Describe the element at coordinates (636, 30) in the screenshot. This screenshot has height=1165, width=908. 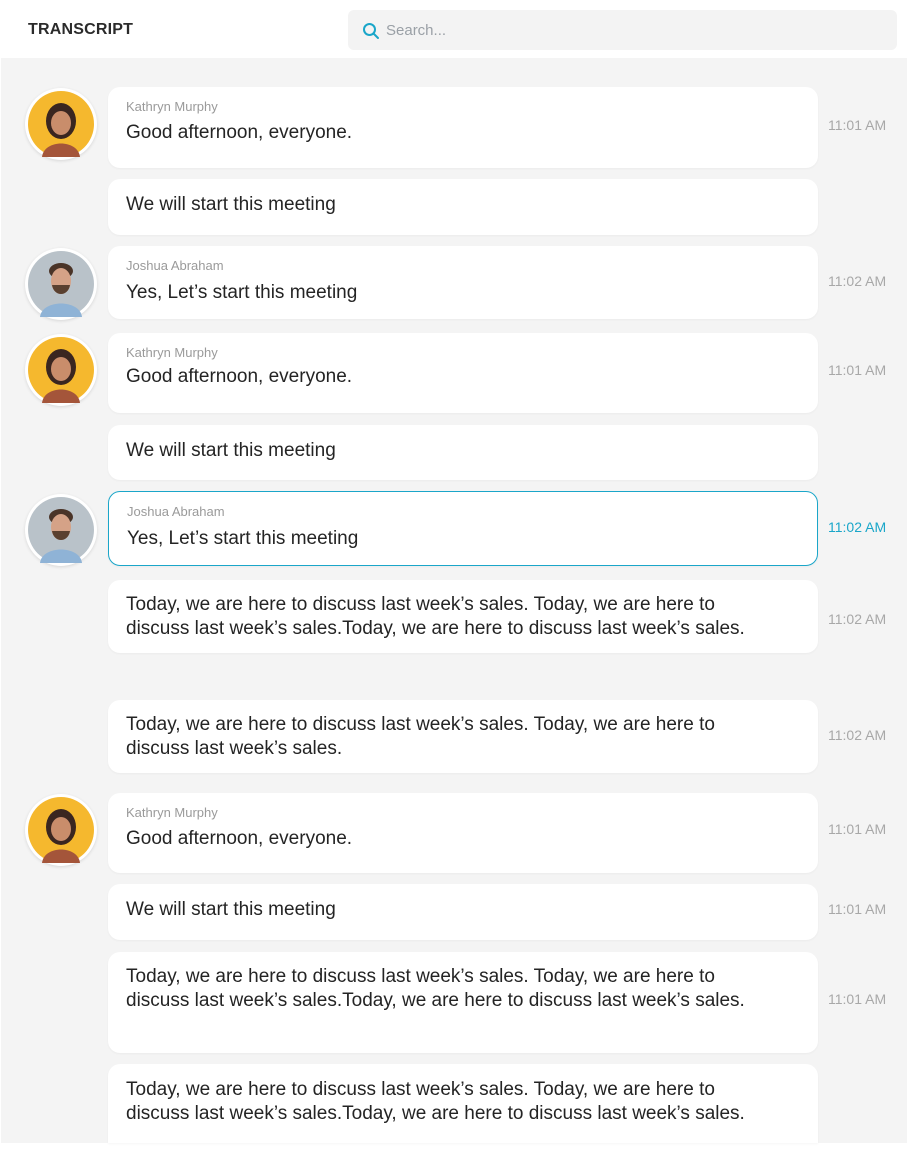
I see `search-input` at that location.